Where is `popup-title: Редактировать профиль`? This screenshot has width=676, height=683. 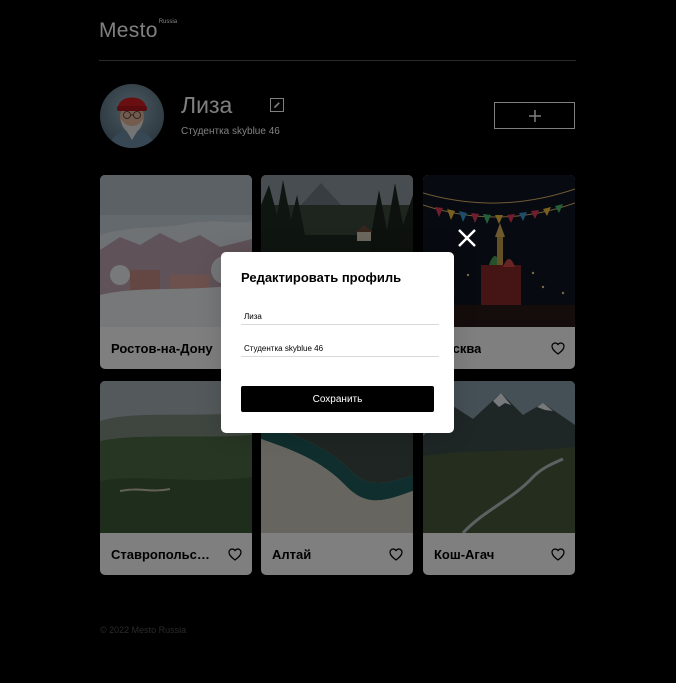
popup-title: Редактировать профиль is located at coordinates (321, 277).